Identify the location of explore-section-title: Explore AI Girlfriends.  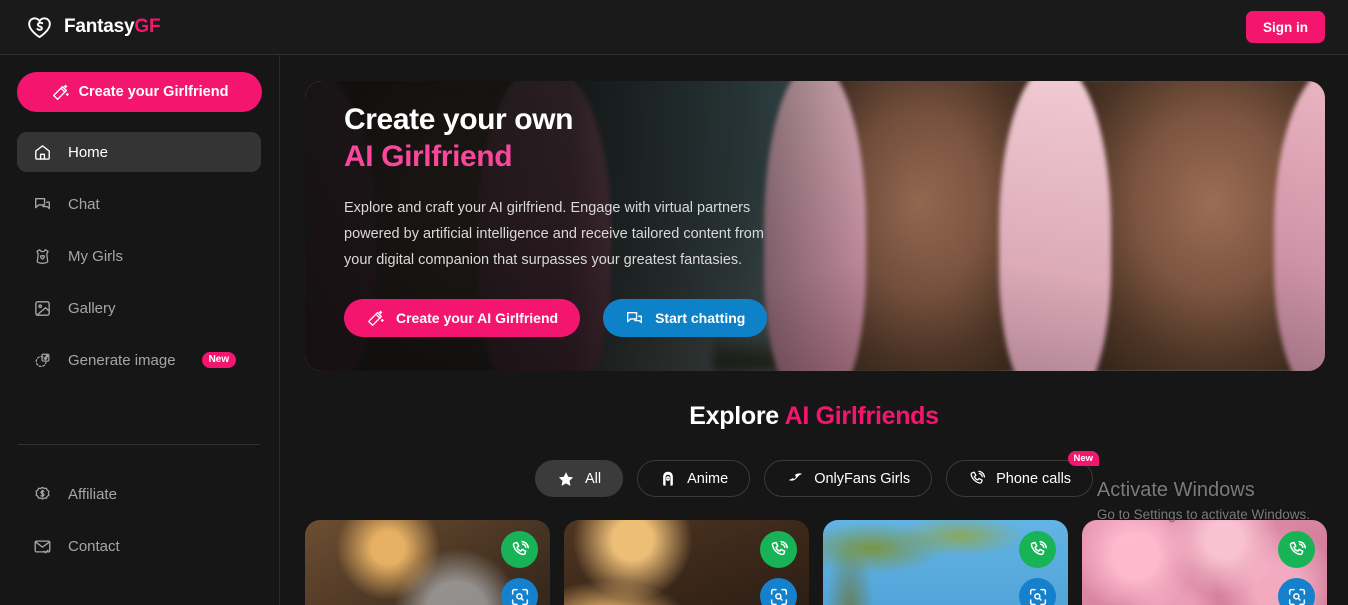
(814, 416).